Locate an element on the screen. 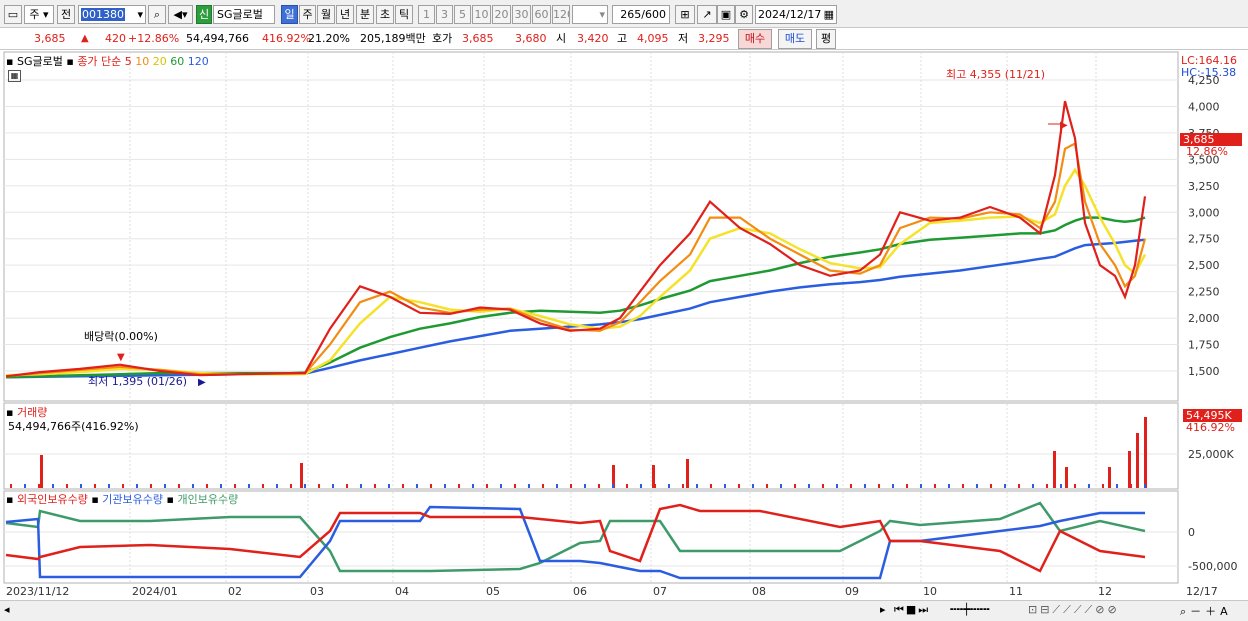 This screenshot has height=621, width=1248. draw-tool-icon: ↗ is located at coordinates (707, 14).